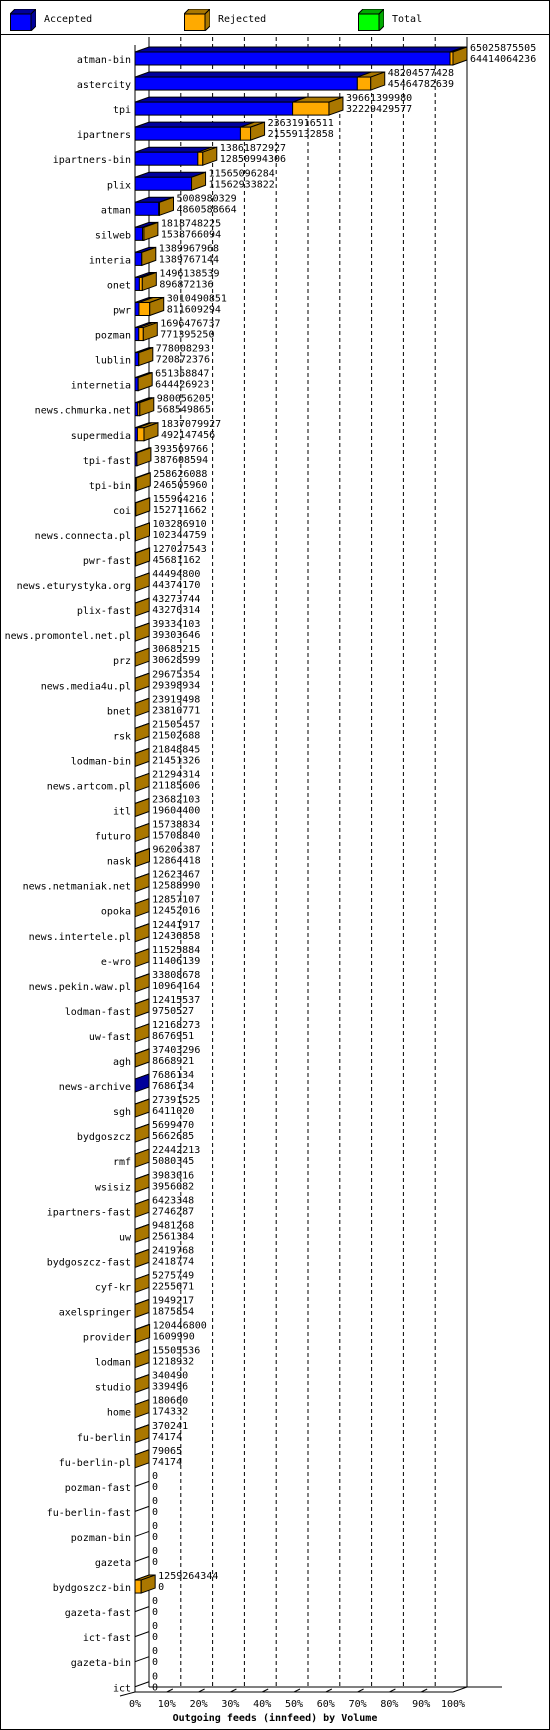 The width and height of the screenshot is (550, 1730). I want to click on value-label-total: 1496138539, so click(189, 273).